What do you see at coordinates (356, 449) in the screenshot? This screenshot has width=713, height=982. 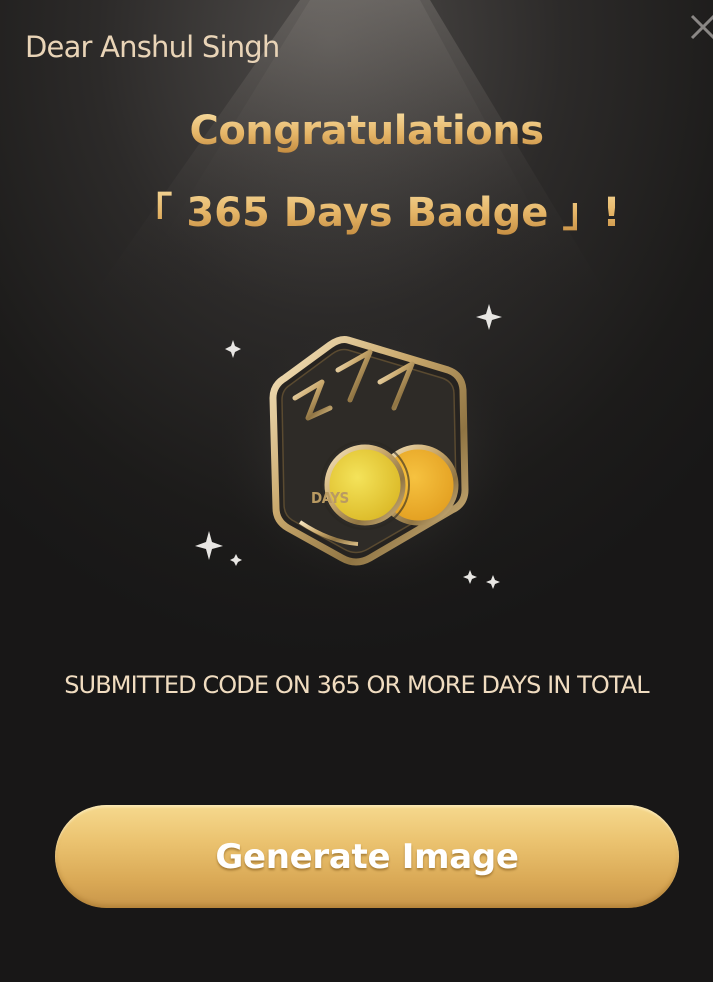 I see `365-days-badge-icon: DAYS` at bounding box center [356, 449].